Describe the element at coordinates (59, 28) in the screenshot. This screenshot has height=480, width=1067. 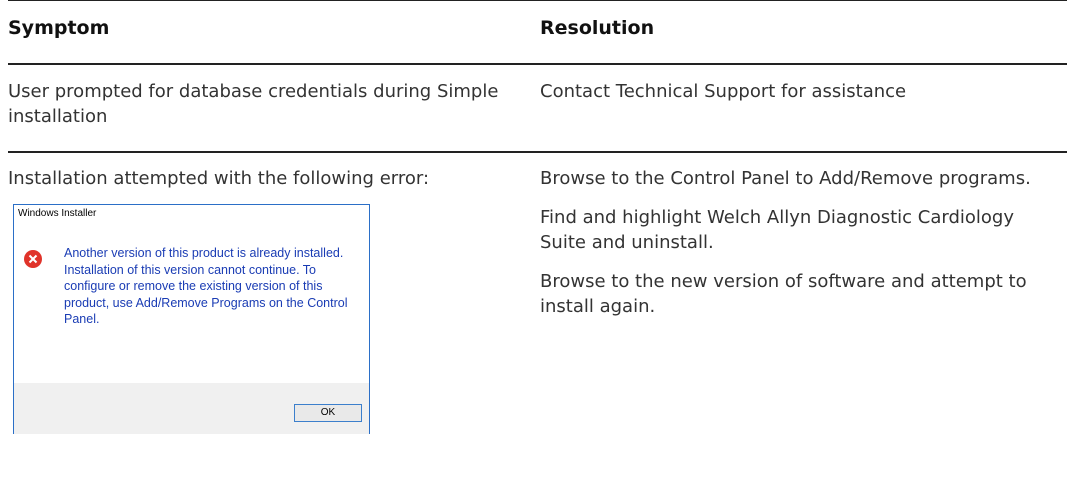
I see `header-symptom: Symptom` at that location.